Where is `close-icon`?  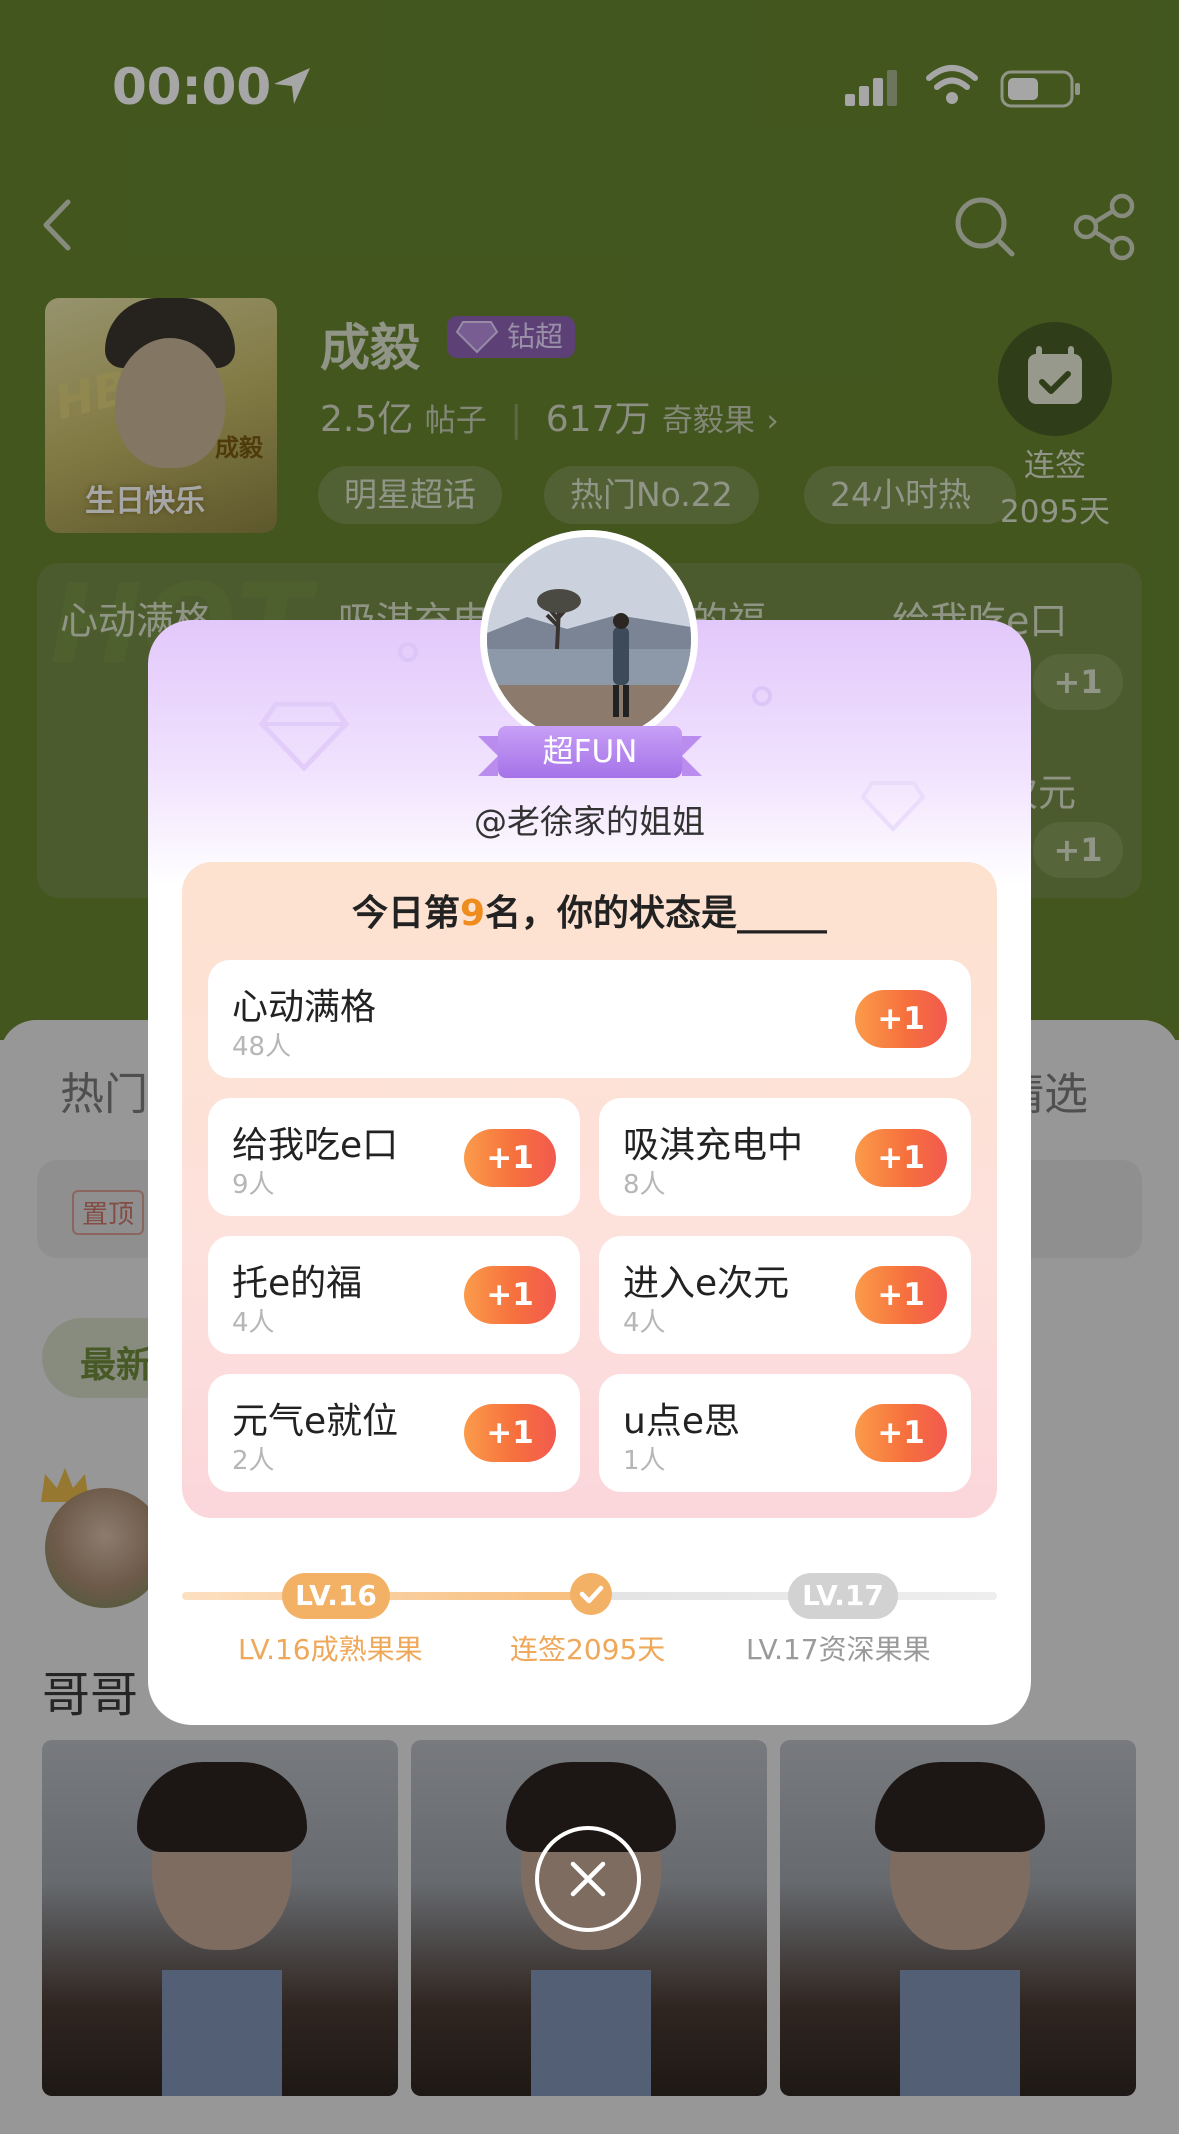
close-icon is located at coordinates (588, 1879).